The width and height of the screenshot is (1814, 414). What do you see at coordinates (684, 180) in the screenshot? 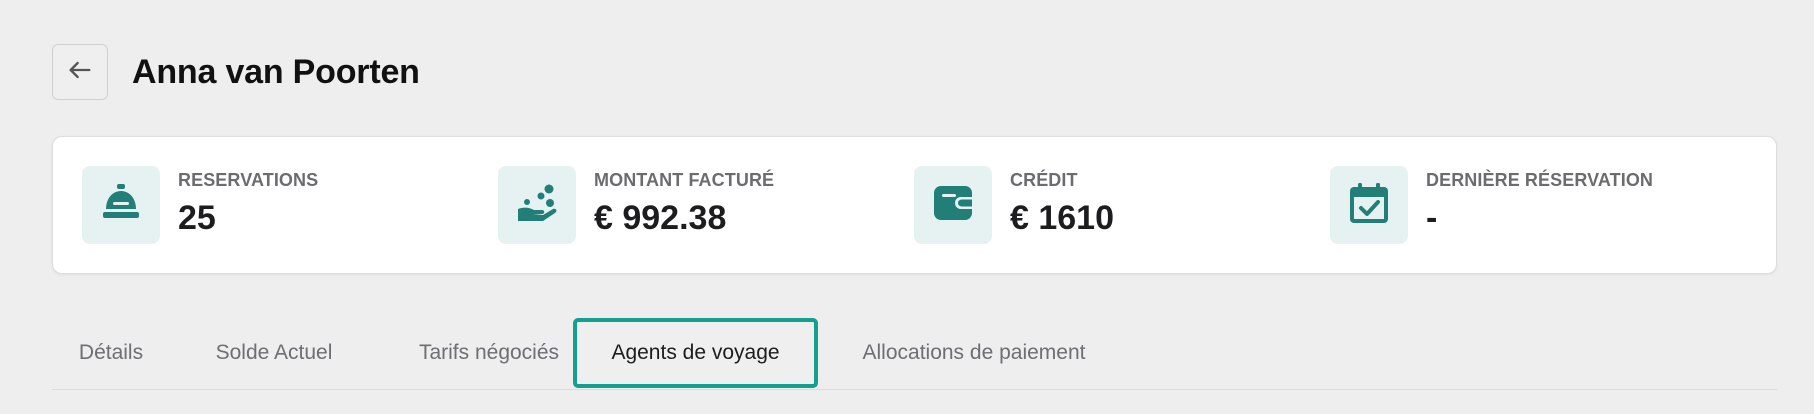
I see `stat-label: MONTANT FACTURÉ` at bounding box center [684, 180].